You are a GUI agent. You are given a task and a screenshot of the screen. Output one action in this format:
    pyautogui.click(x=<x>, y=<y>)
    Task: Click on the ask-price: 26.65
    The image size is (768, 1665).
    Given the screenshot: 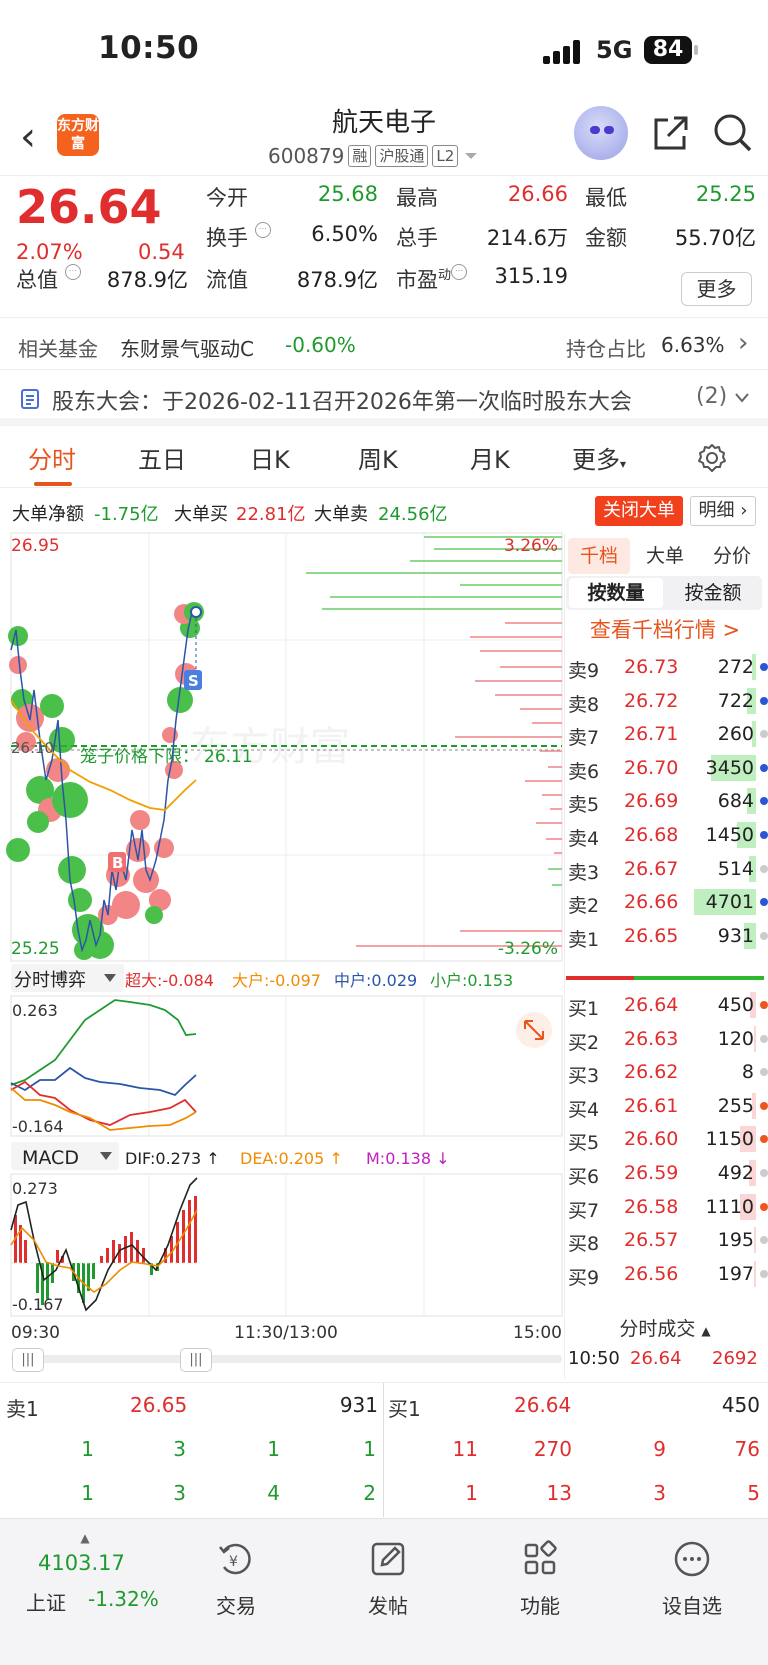 What is the action you would take?
    pyautogui.click(x=651, y=935)
    